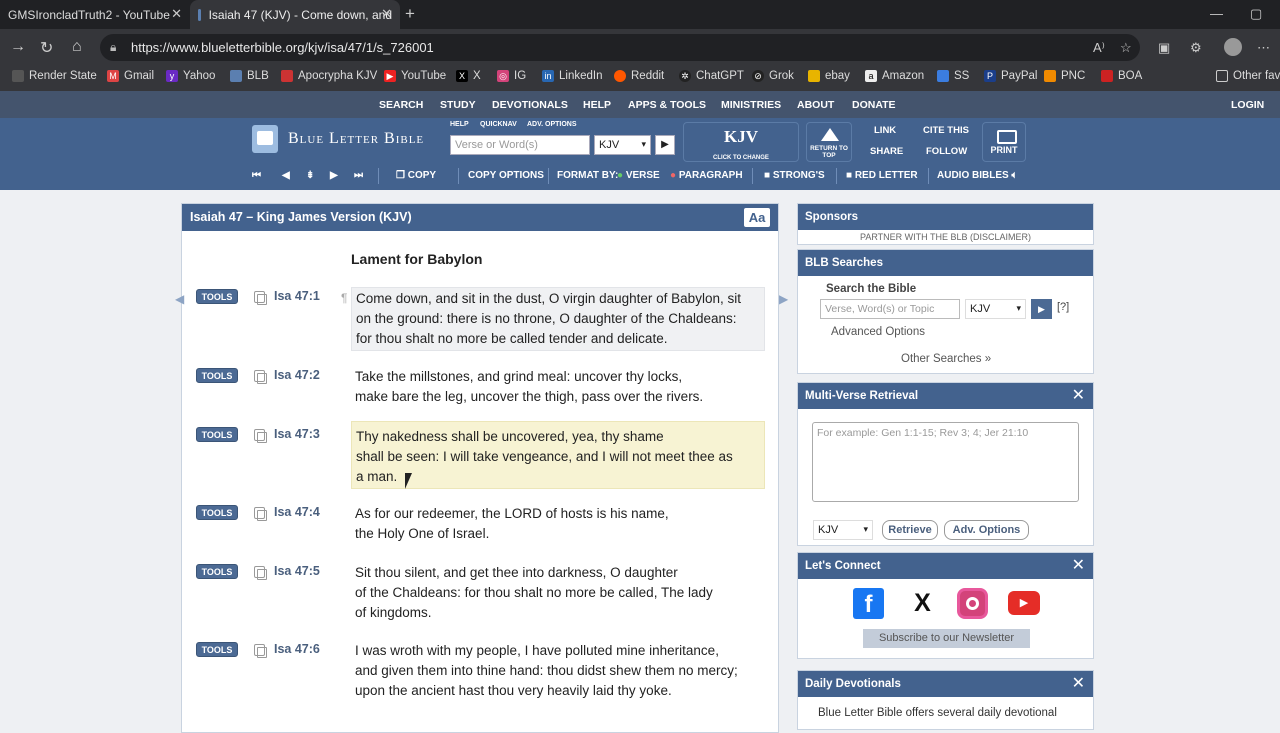 This screenshot has width=1280, height=733. I want to click on x-icon: X, so click(922, 603).